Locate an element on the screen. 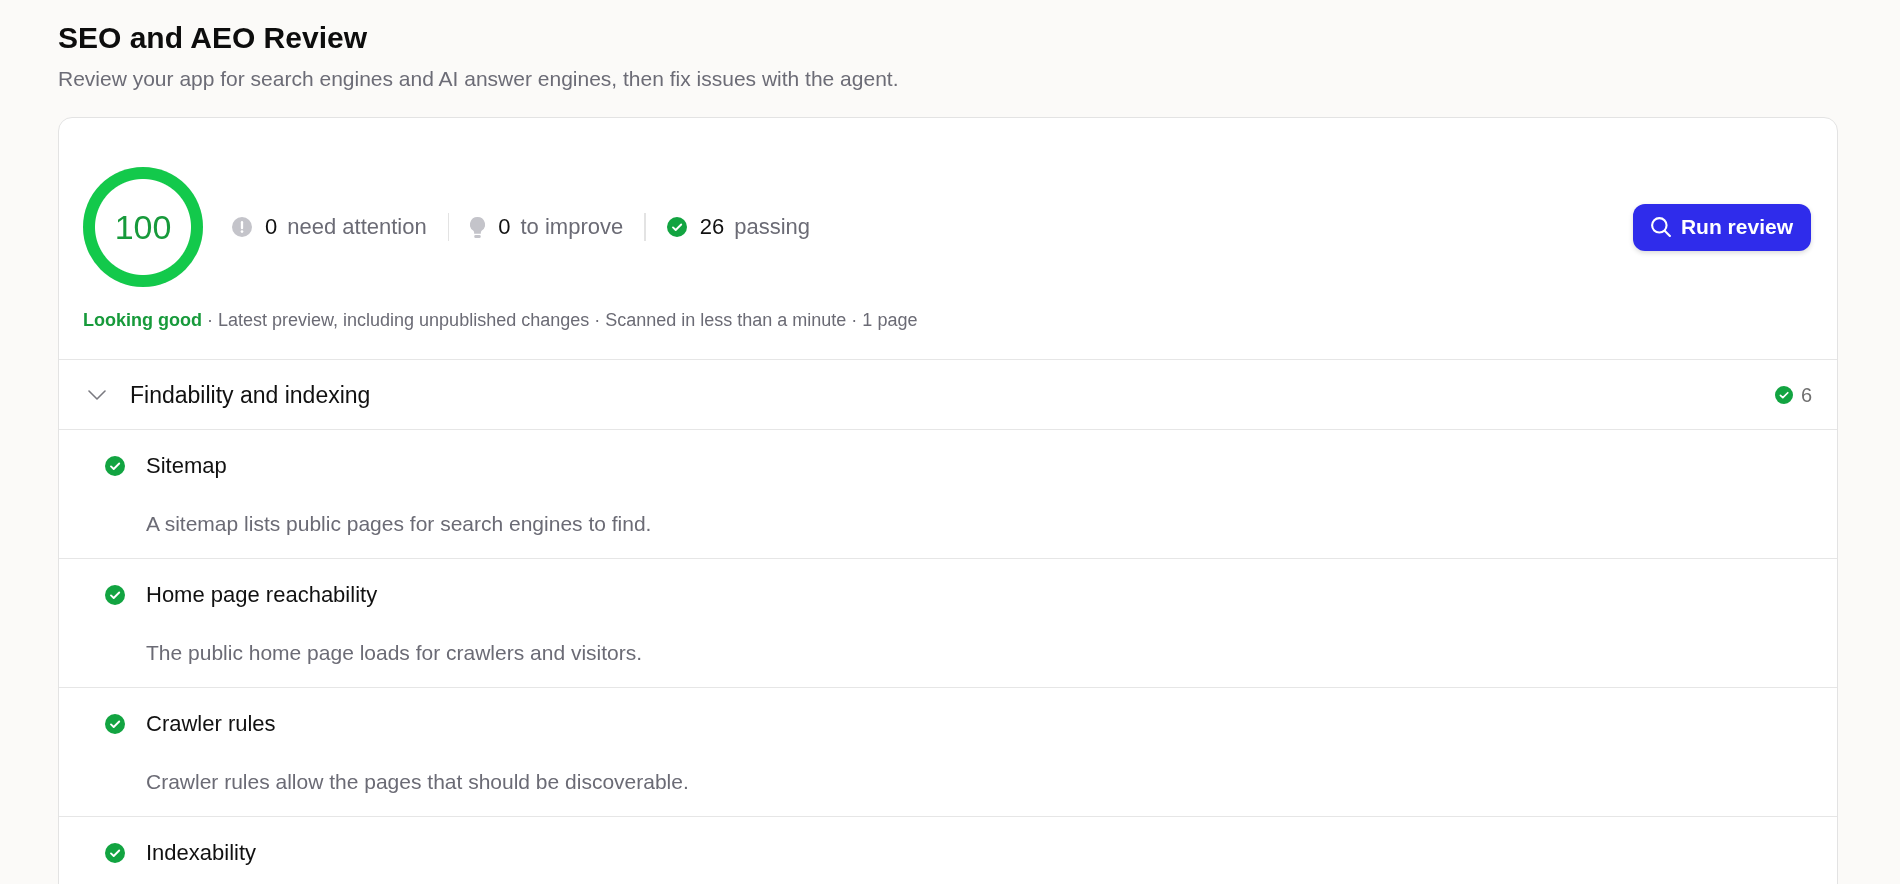 This screenshot has width=1900, height=884. check-title: Indexability is located at coordinates (201, 853).